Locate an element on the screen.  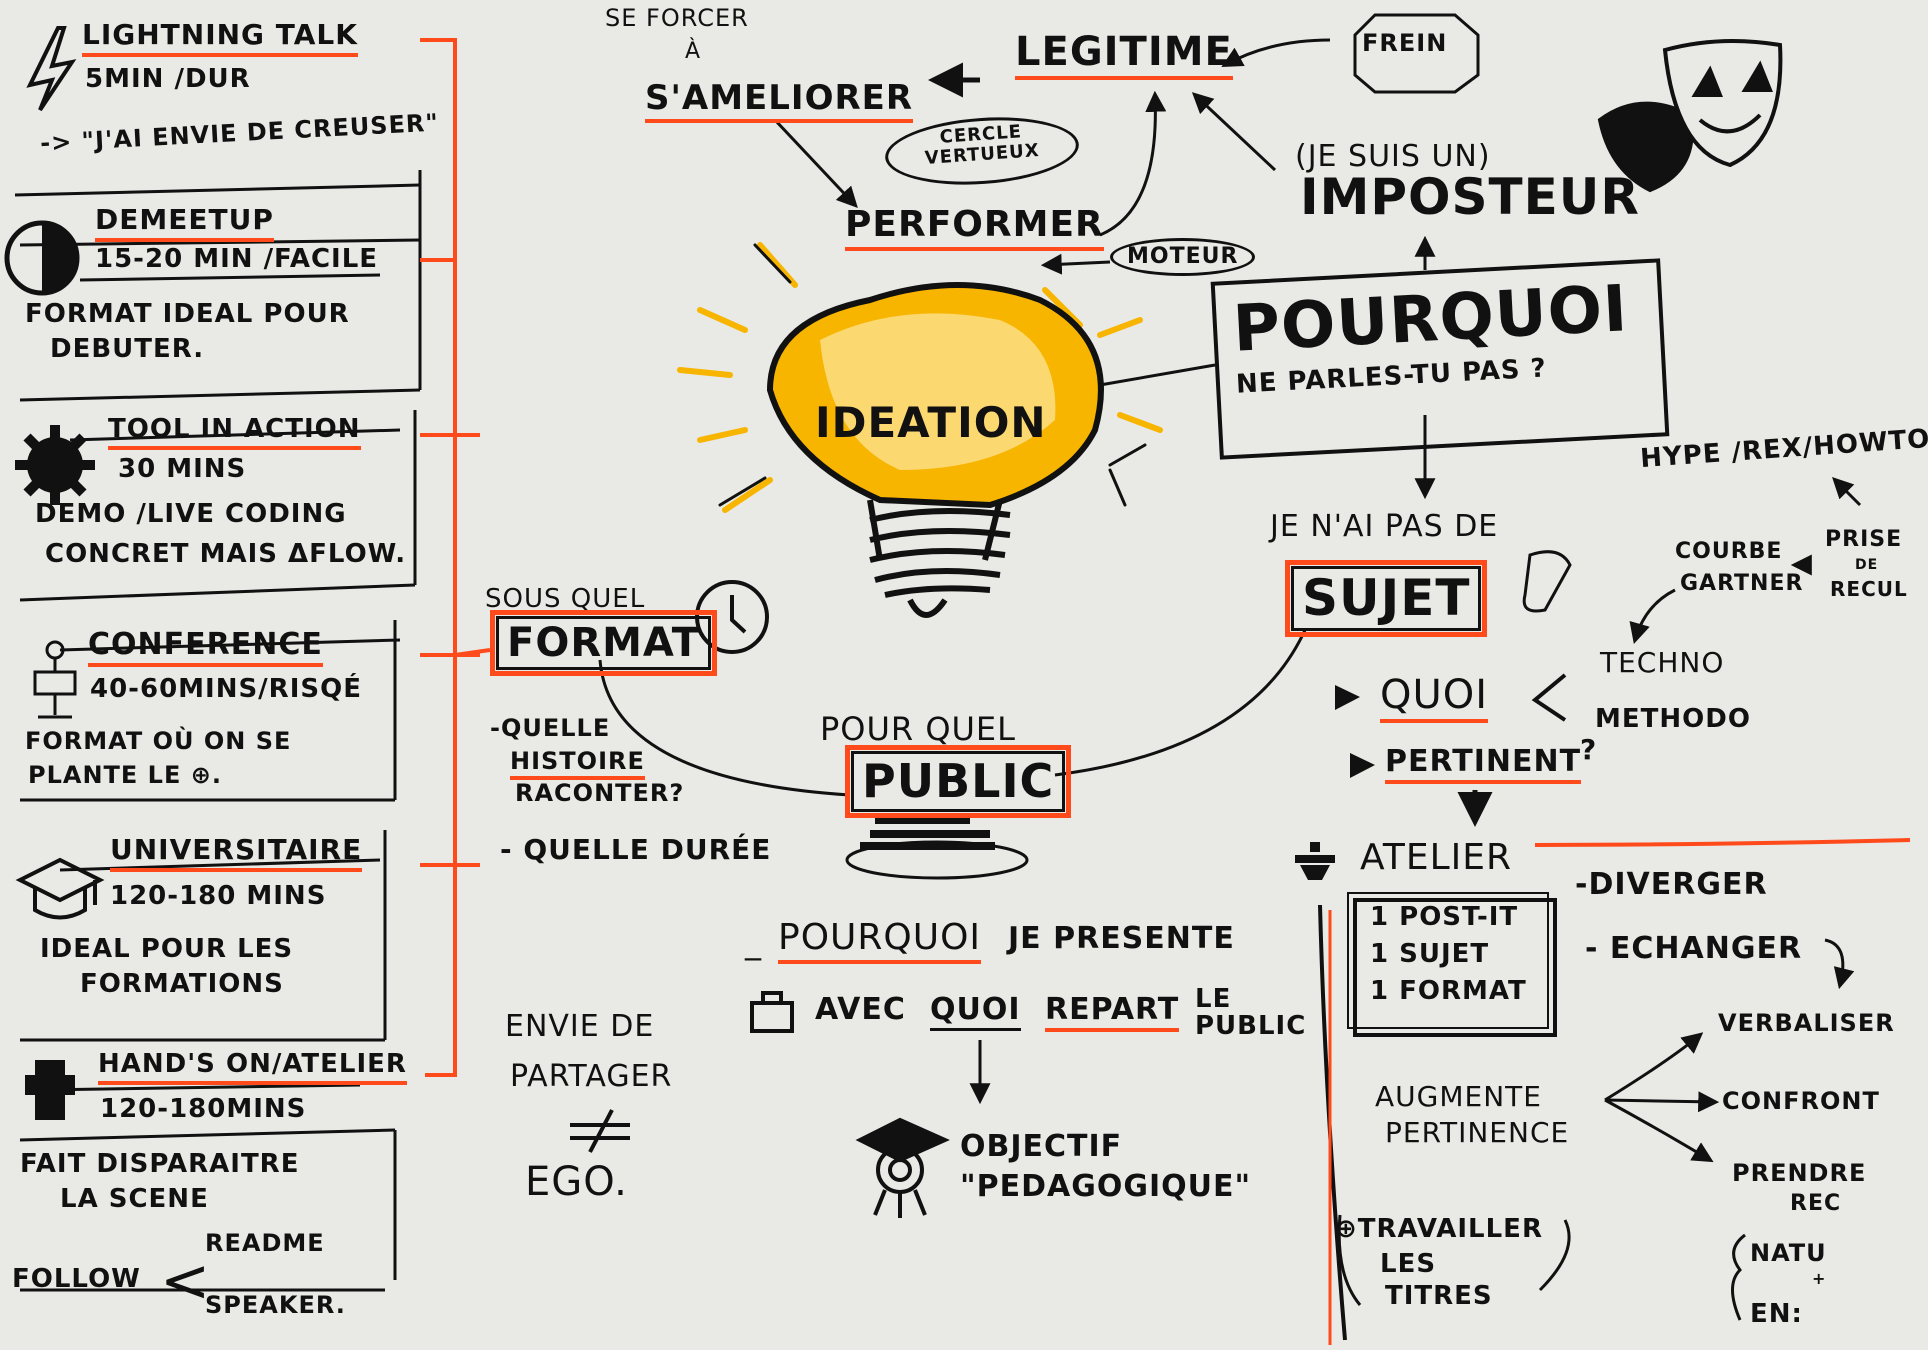
atelier-box-line: 1 FORMAT is located at coordinates (1448, 991).